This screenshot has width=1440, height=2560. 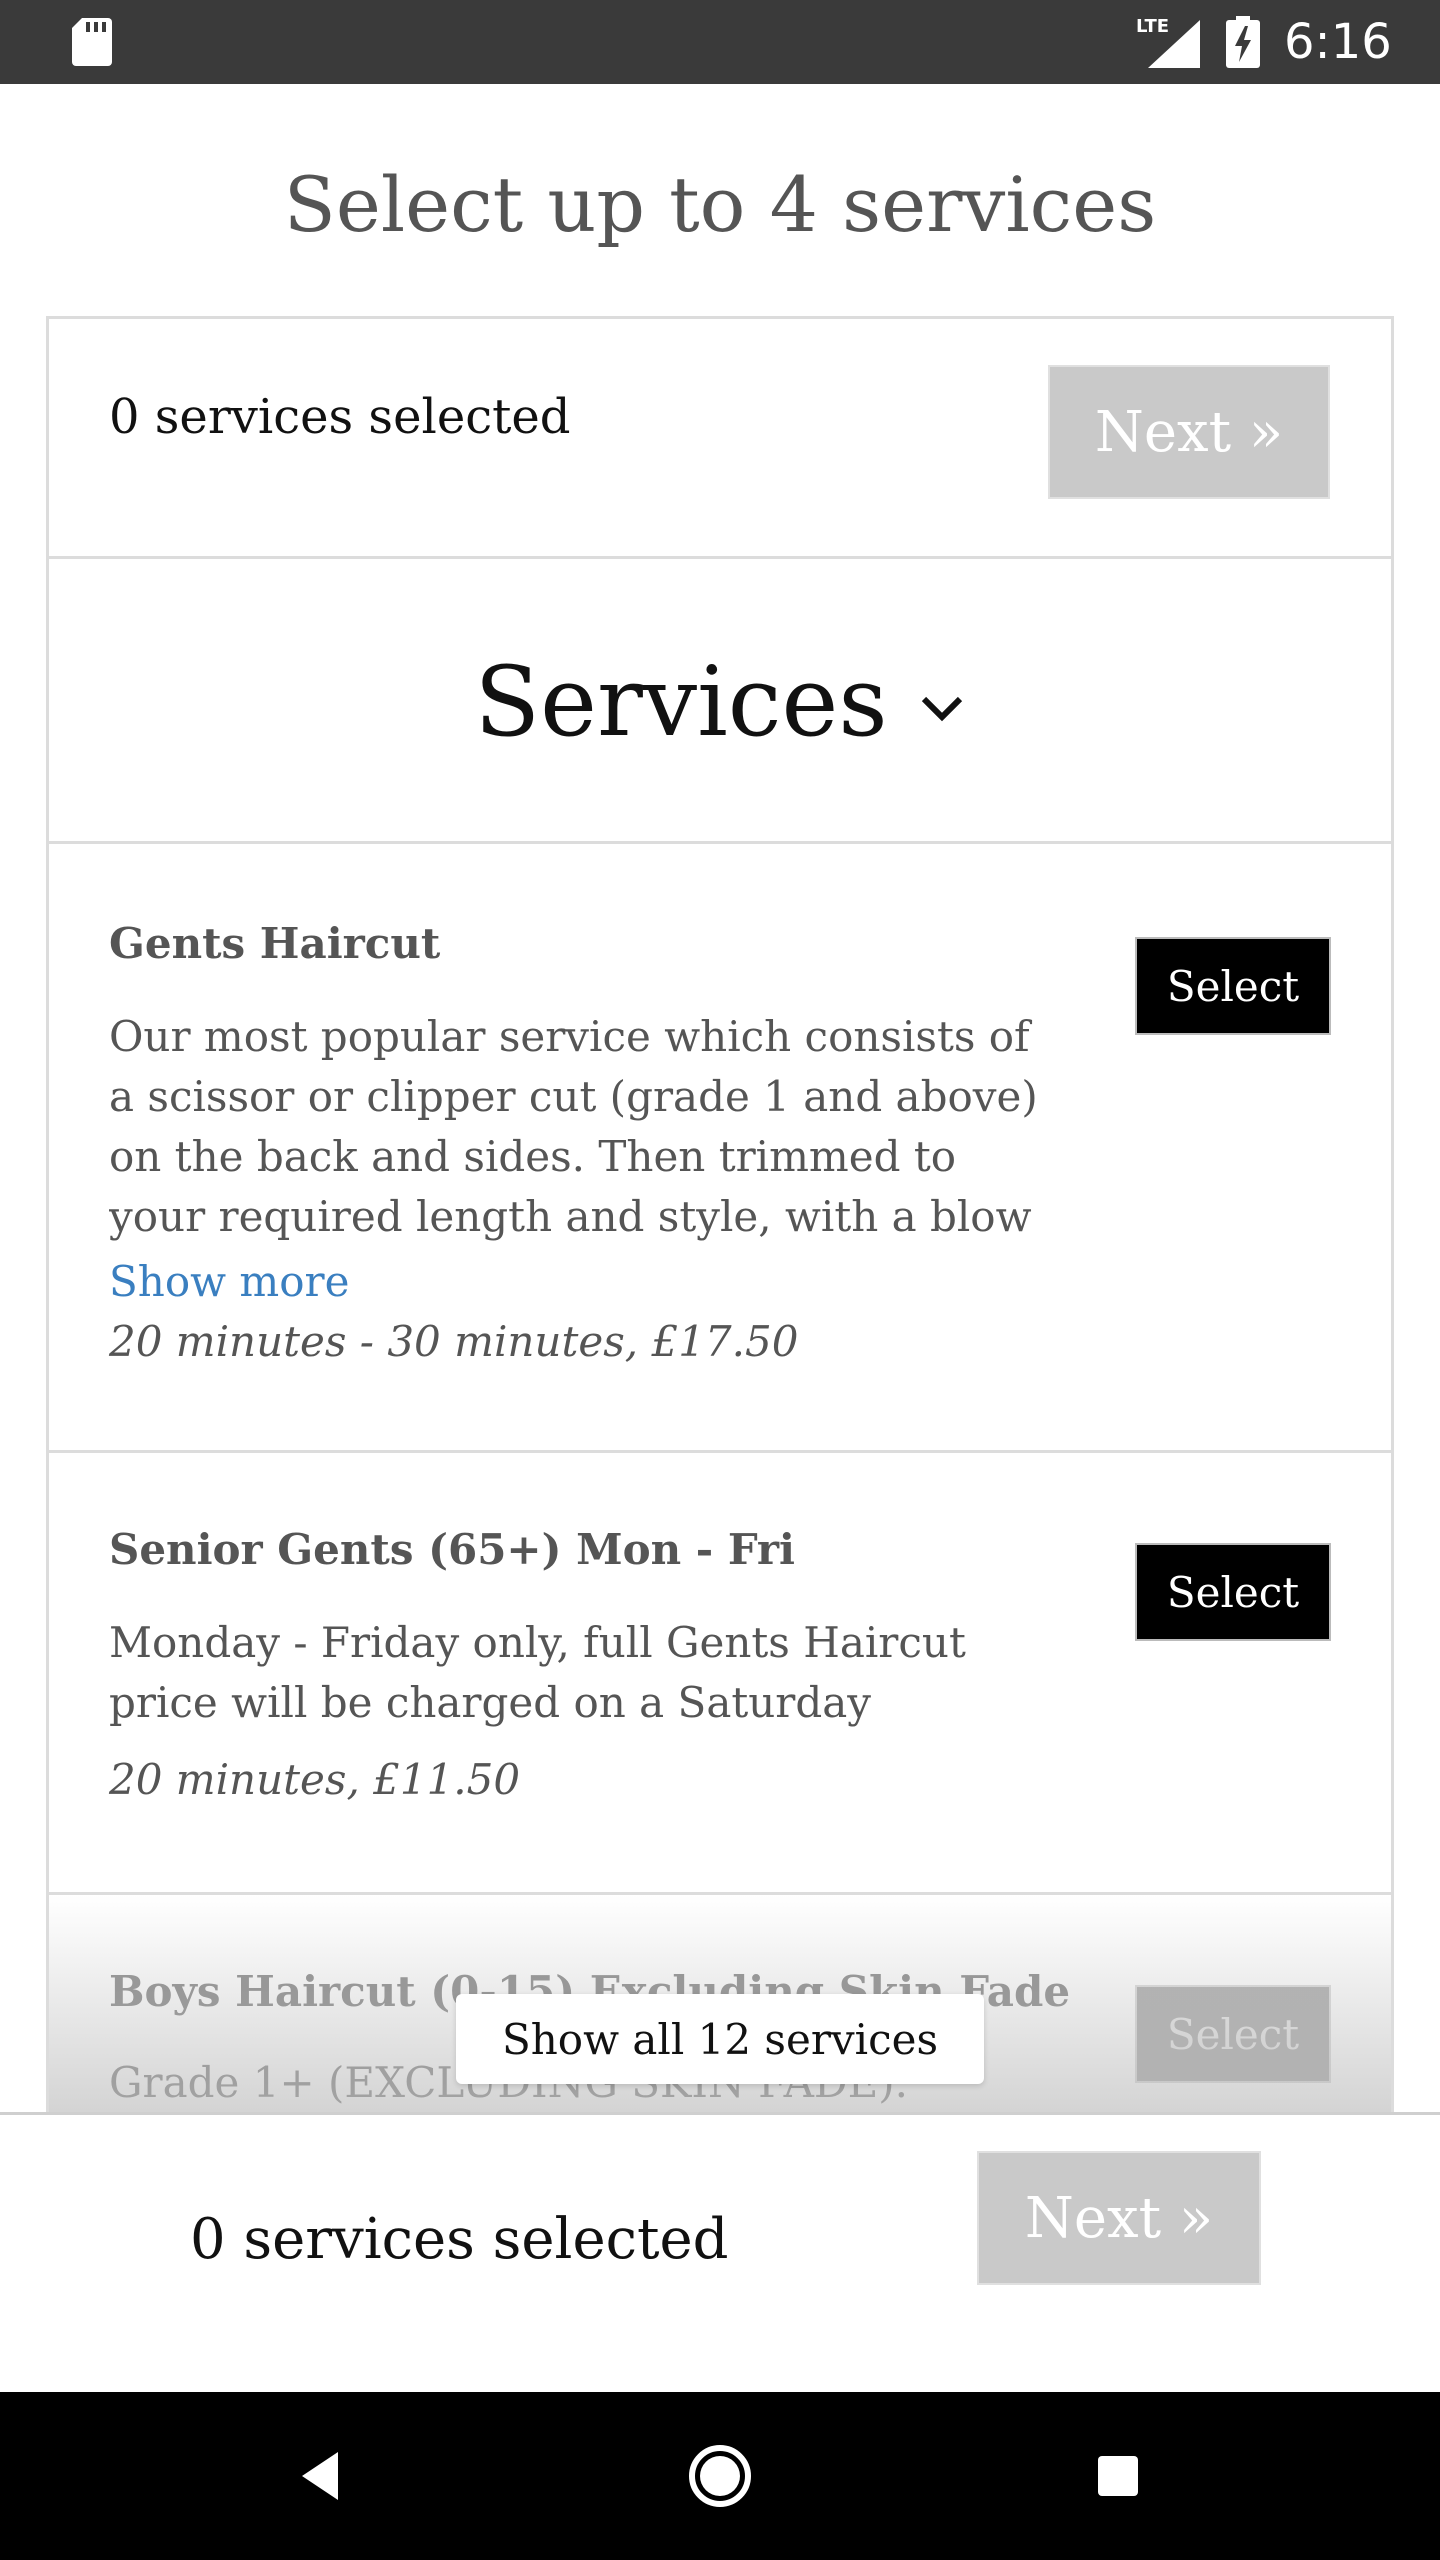 What do you see at coordinates (320, 2476) in the screenshot?
I see `back-icon` at bounding box center [320, 2476].